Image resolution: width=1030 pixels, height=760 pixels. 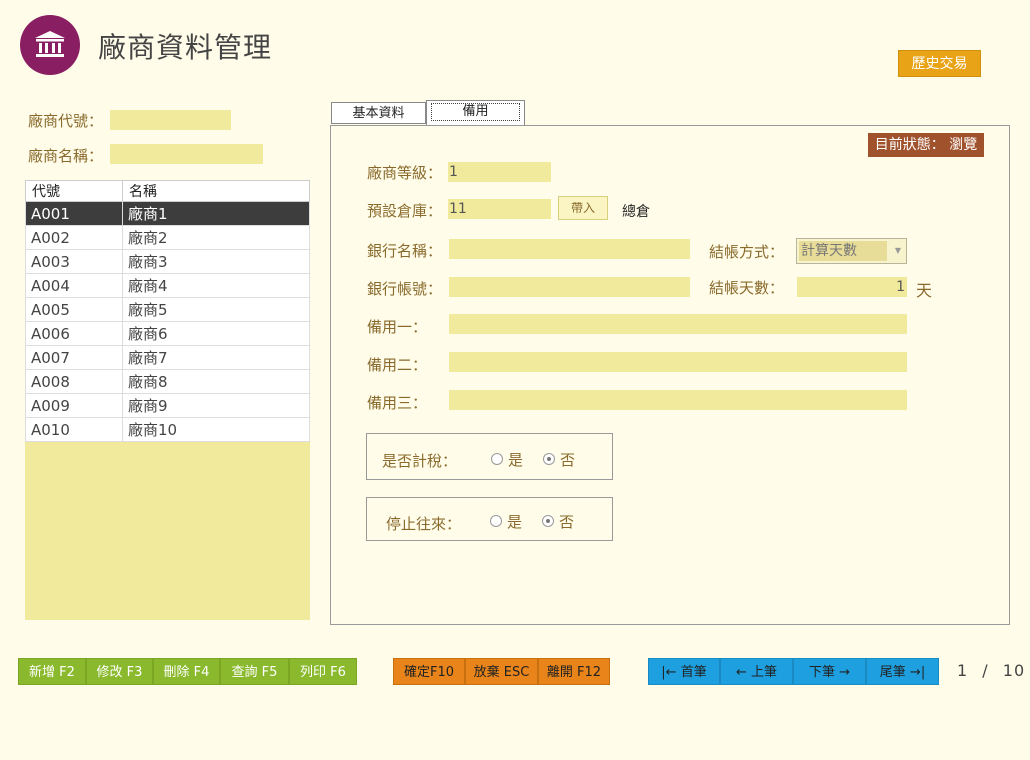 What do you see at coordinates (684, 671) in the screenshot?
I see `first-record-button: |← 首筆` at bounding box center [684, 671].